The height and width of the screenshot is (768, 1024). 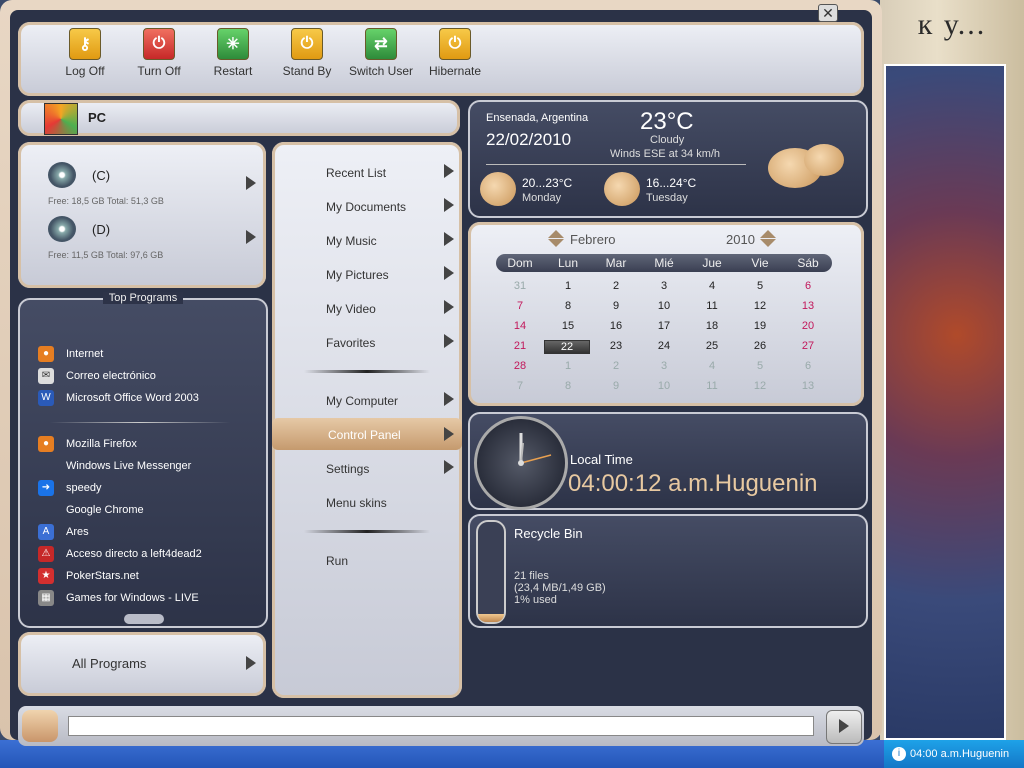 What do you see at coordinates (63, 532) in the screenshot?
I see `list-item: A Ares` at bounding box center [63, 532].